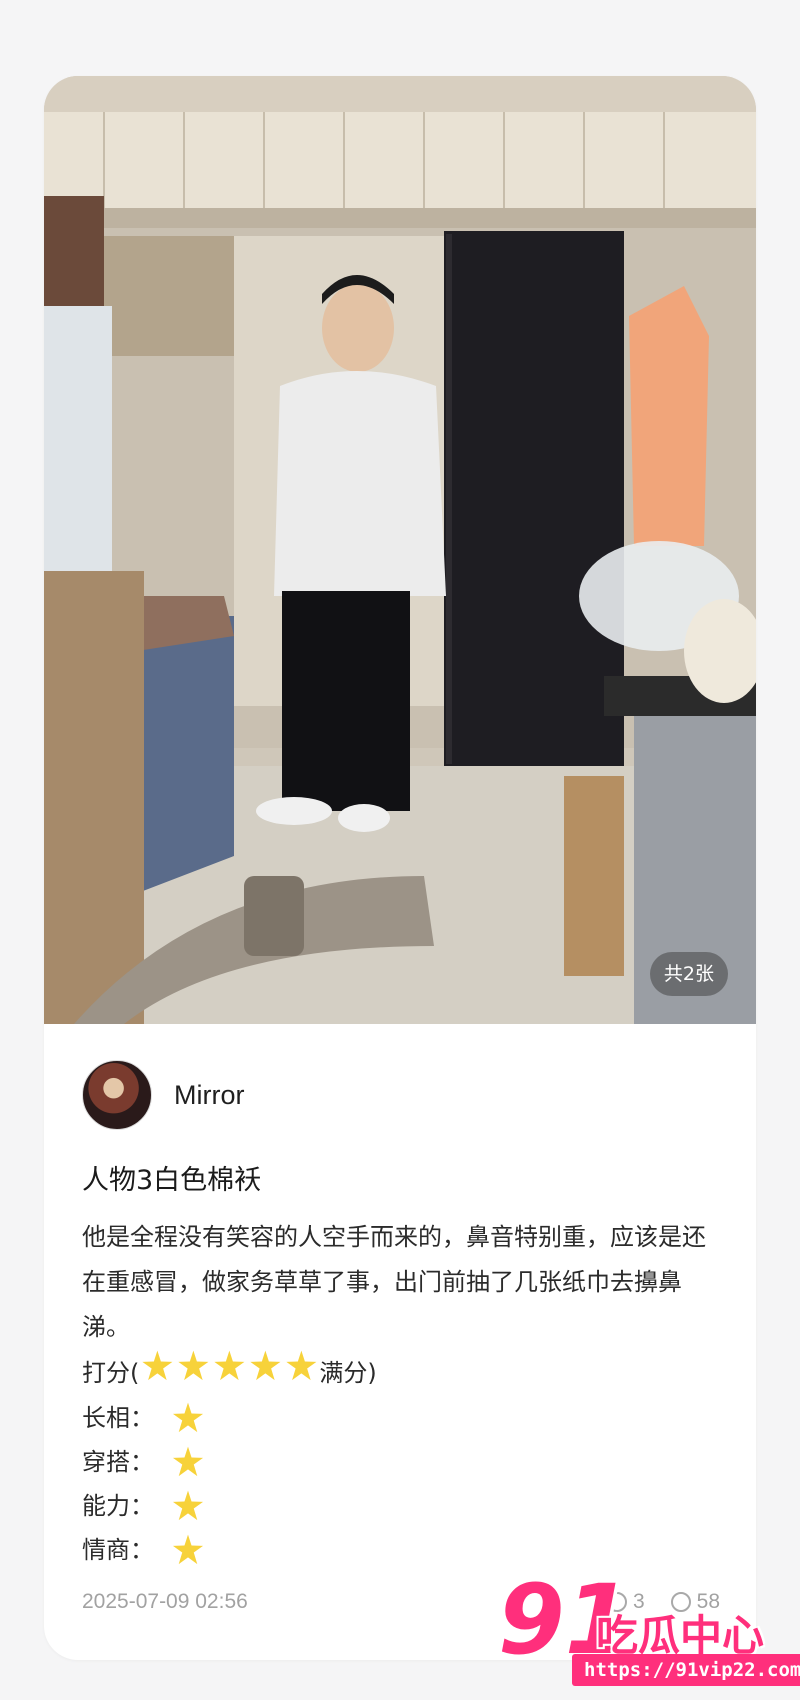  I want to click on rating-label: 情商：, so click(118, 1550).